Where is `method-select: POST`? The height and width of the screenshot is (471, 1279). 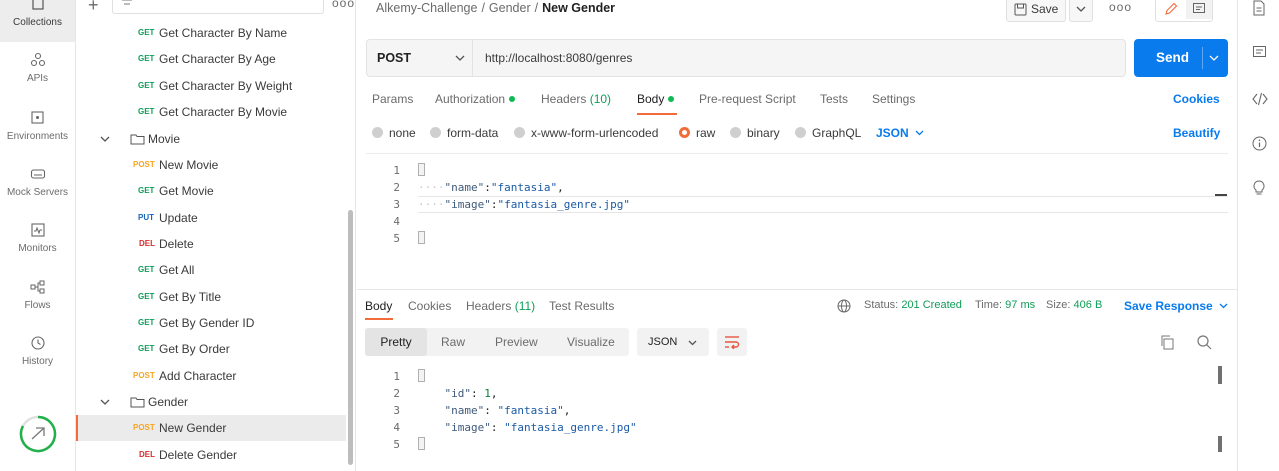 method-select: POST is located at coordinates (420, 58).